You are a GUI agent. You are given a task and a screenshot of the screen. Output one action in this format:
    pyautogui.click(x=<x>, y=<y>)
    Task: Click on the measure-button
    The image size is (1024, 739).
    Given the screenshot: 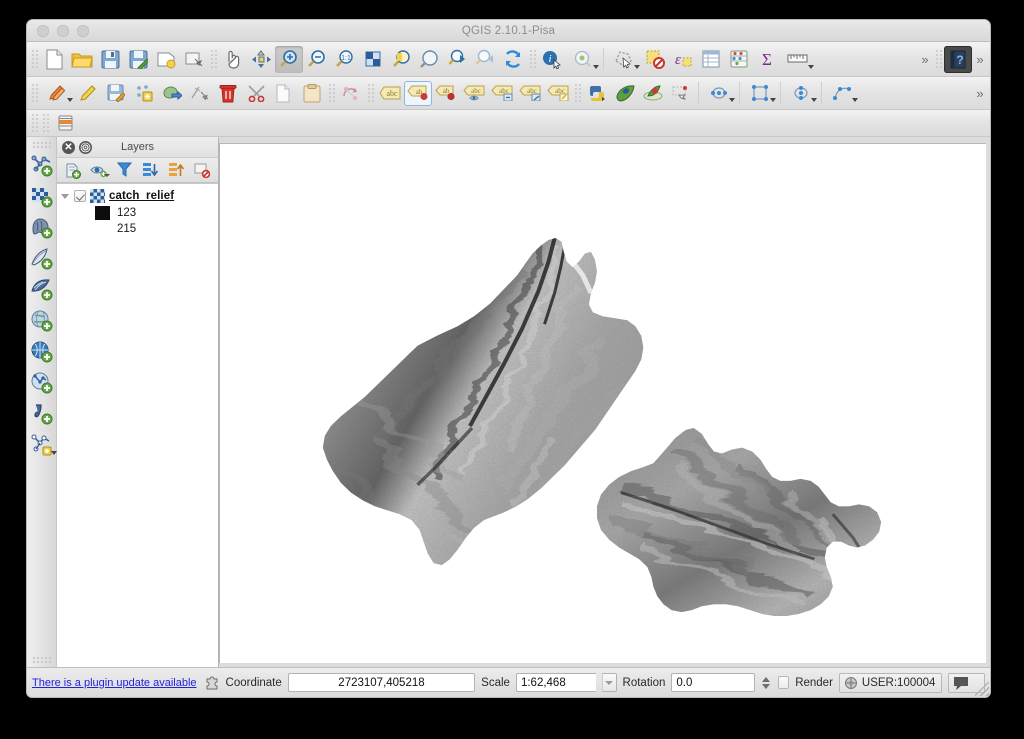 What is the action you would take?
    pyautogui.click(x=798, y=59)
    